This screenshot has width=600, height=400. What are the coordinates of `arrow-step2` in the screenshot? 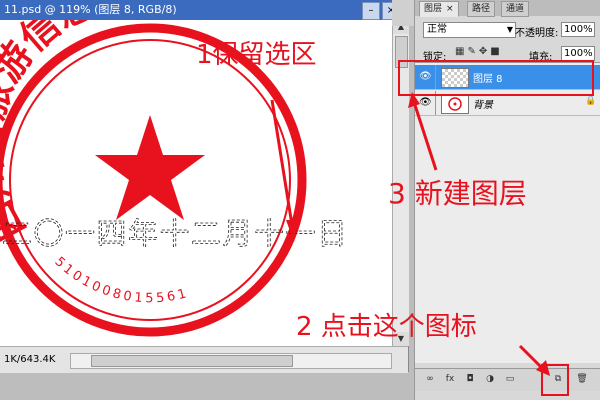 It's located at (531, 357).